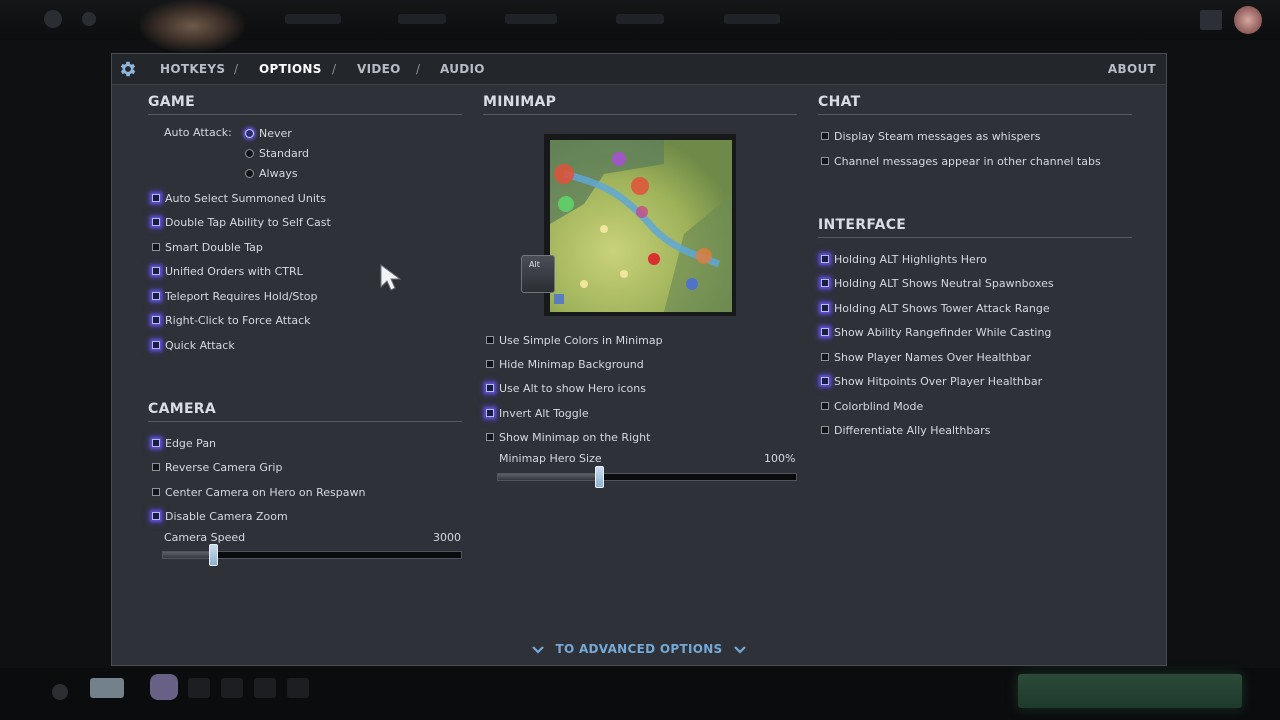  Describe the element at coordinates (599, 477) in the screenshot. I see `minimap-hero-size-handle` at that location.